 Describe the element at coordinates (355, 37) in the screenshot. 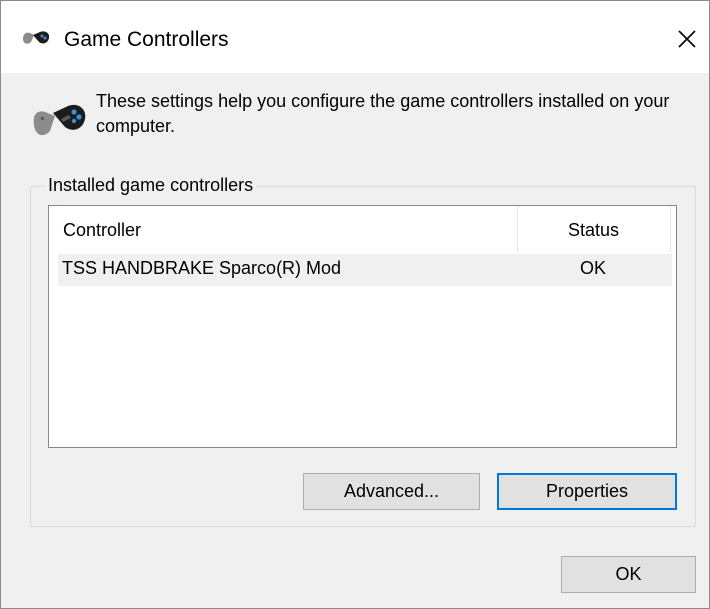

I see `title-bar: Game Controllers` at that location.